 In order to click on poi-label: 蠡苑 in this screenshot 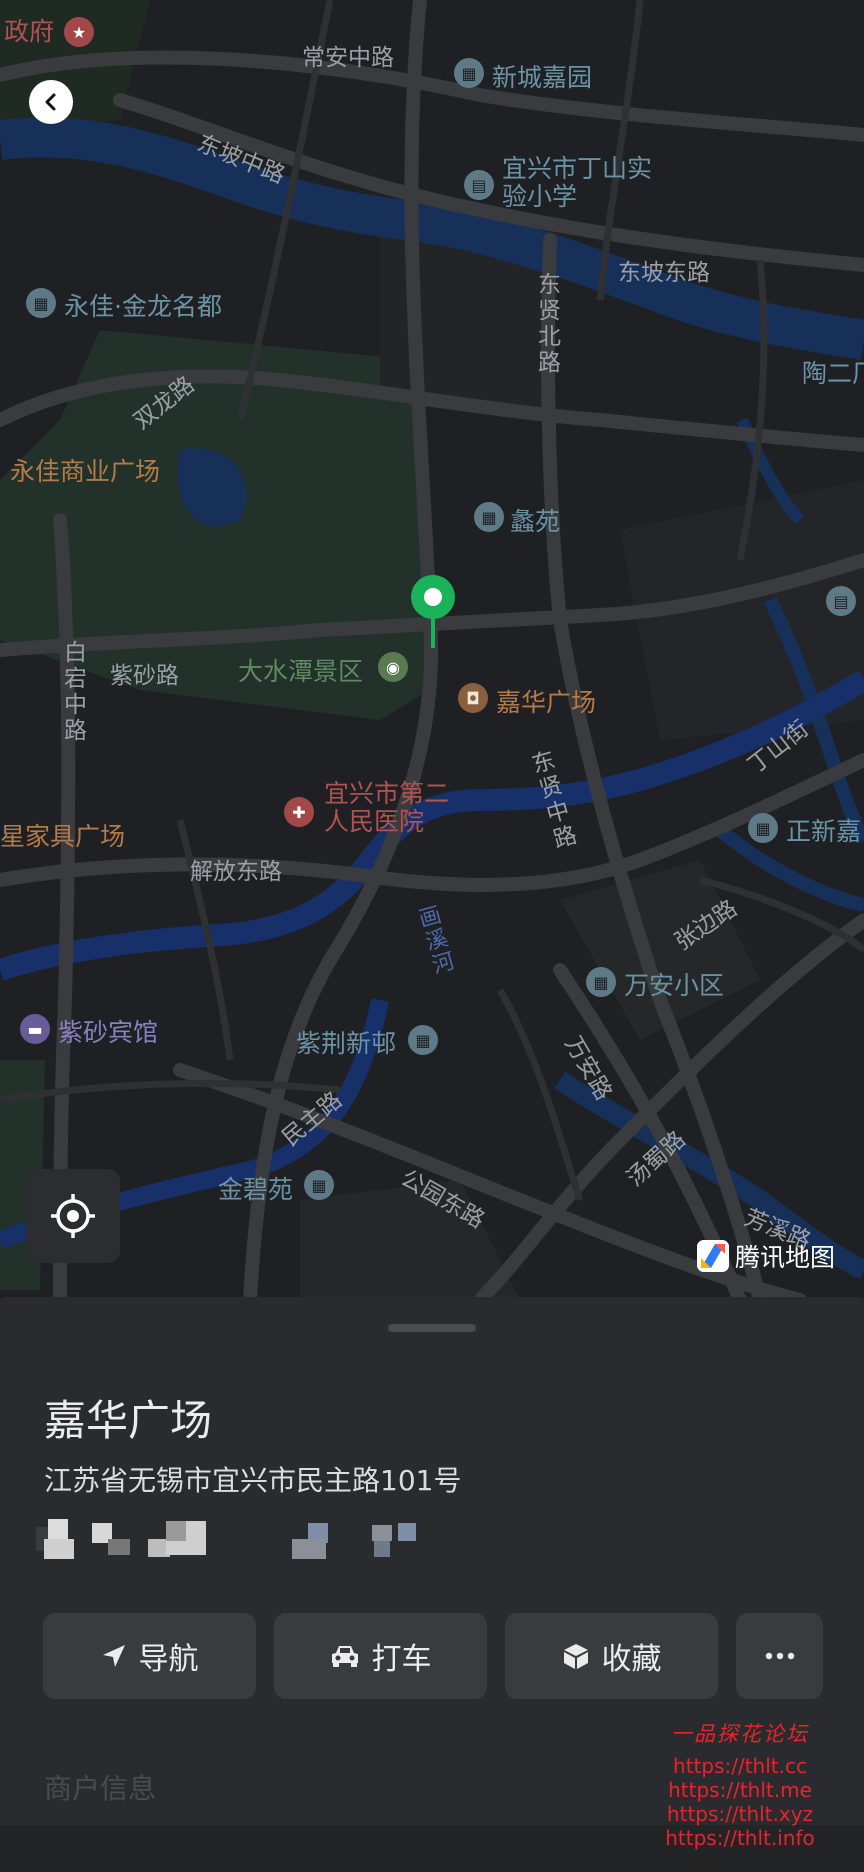, I will do `click(535, 520)`.